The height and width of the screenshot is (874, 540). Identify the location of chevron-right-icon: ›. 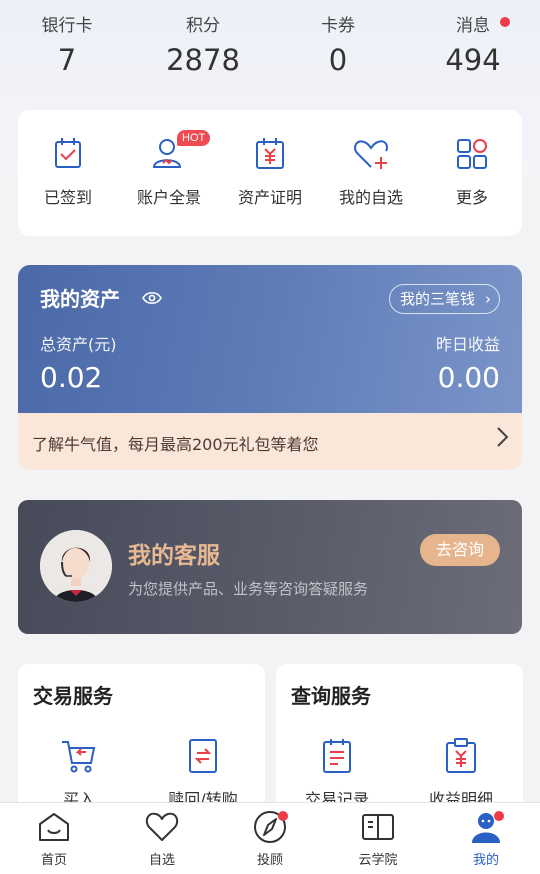
(488, 299).